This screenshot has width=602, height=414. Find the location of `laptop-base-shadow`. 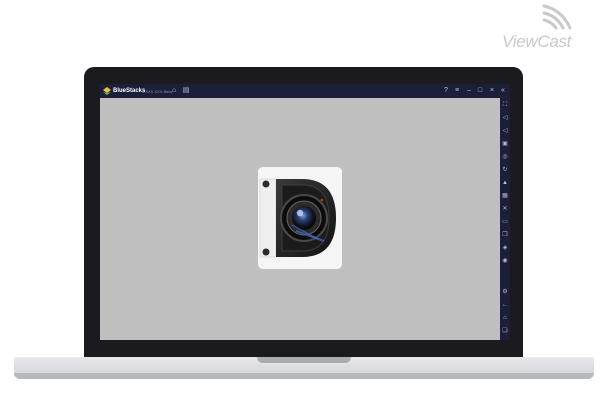

laptop-base-shadow is located at coordinates (304, 376).